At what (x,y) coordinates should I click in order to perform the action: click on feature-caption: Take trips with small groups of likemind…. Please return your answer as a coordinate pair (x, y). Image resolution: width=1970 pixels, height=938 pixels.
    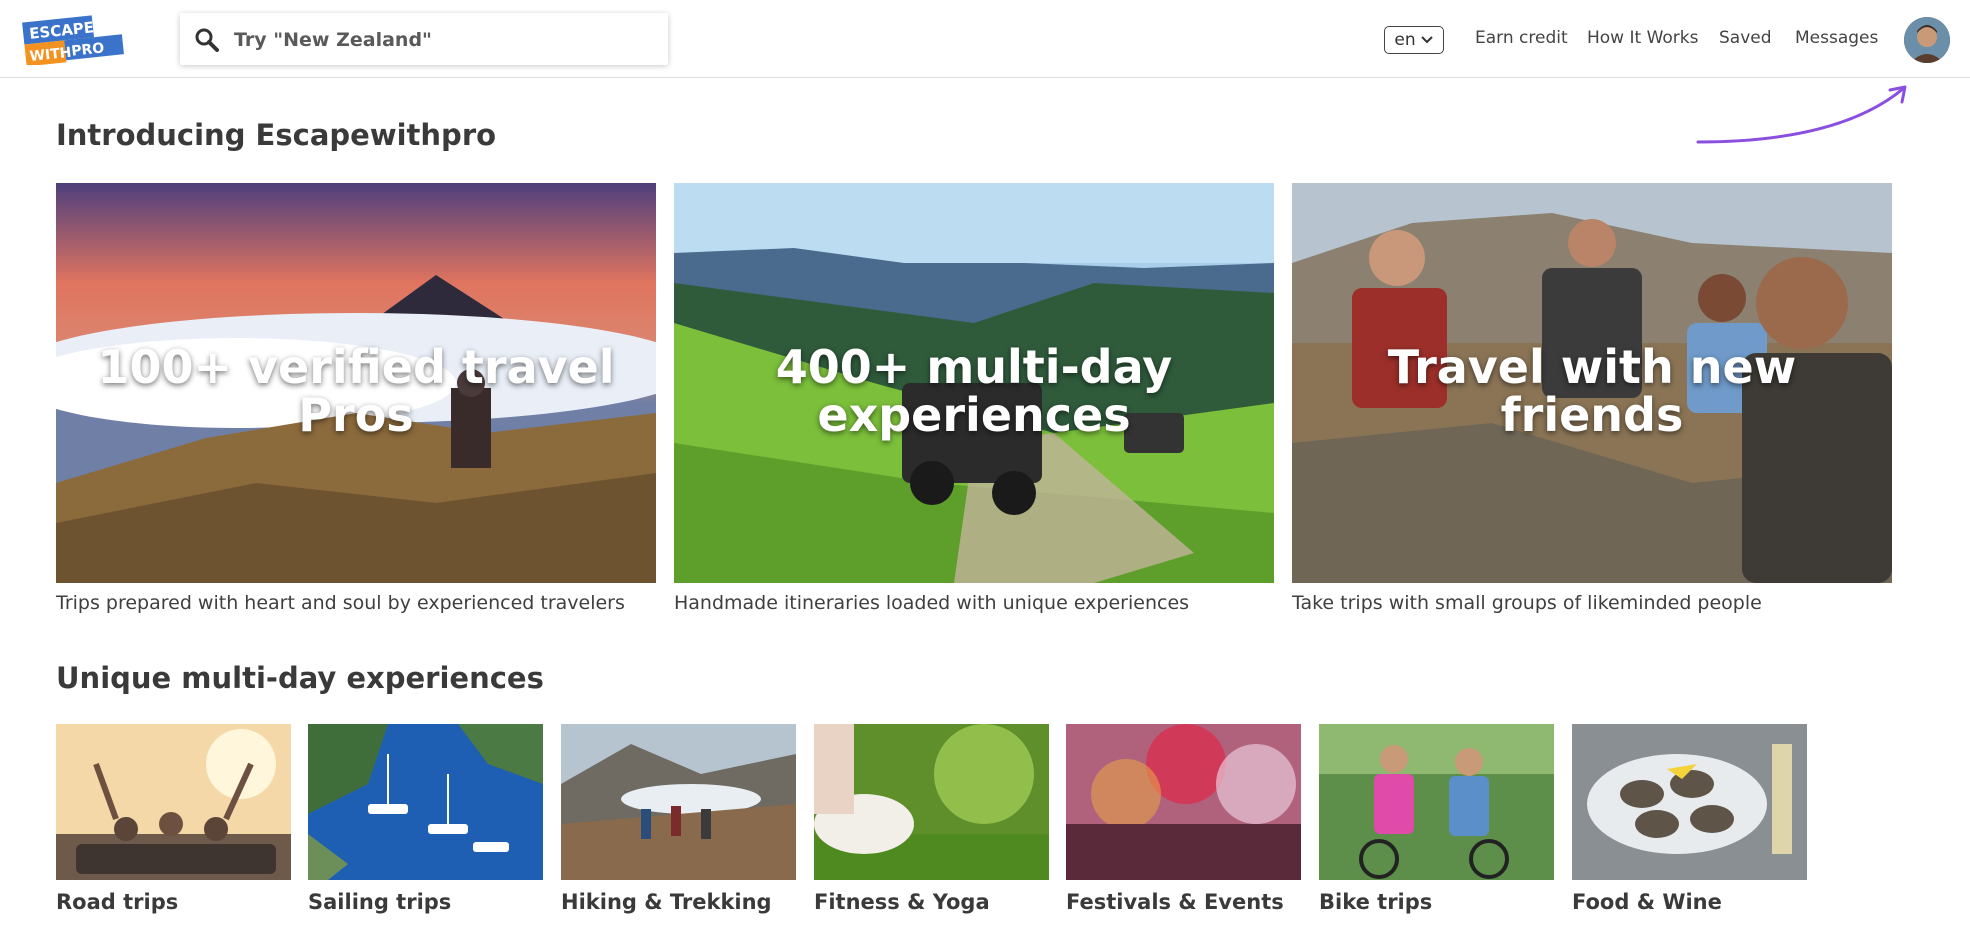
    Looking at the image, I should click on (1527, 603).